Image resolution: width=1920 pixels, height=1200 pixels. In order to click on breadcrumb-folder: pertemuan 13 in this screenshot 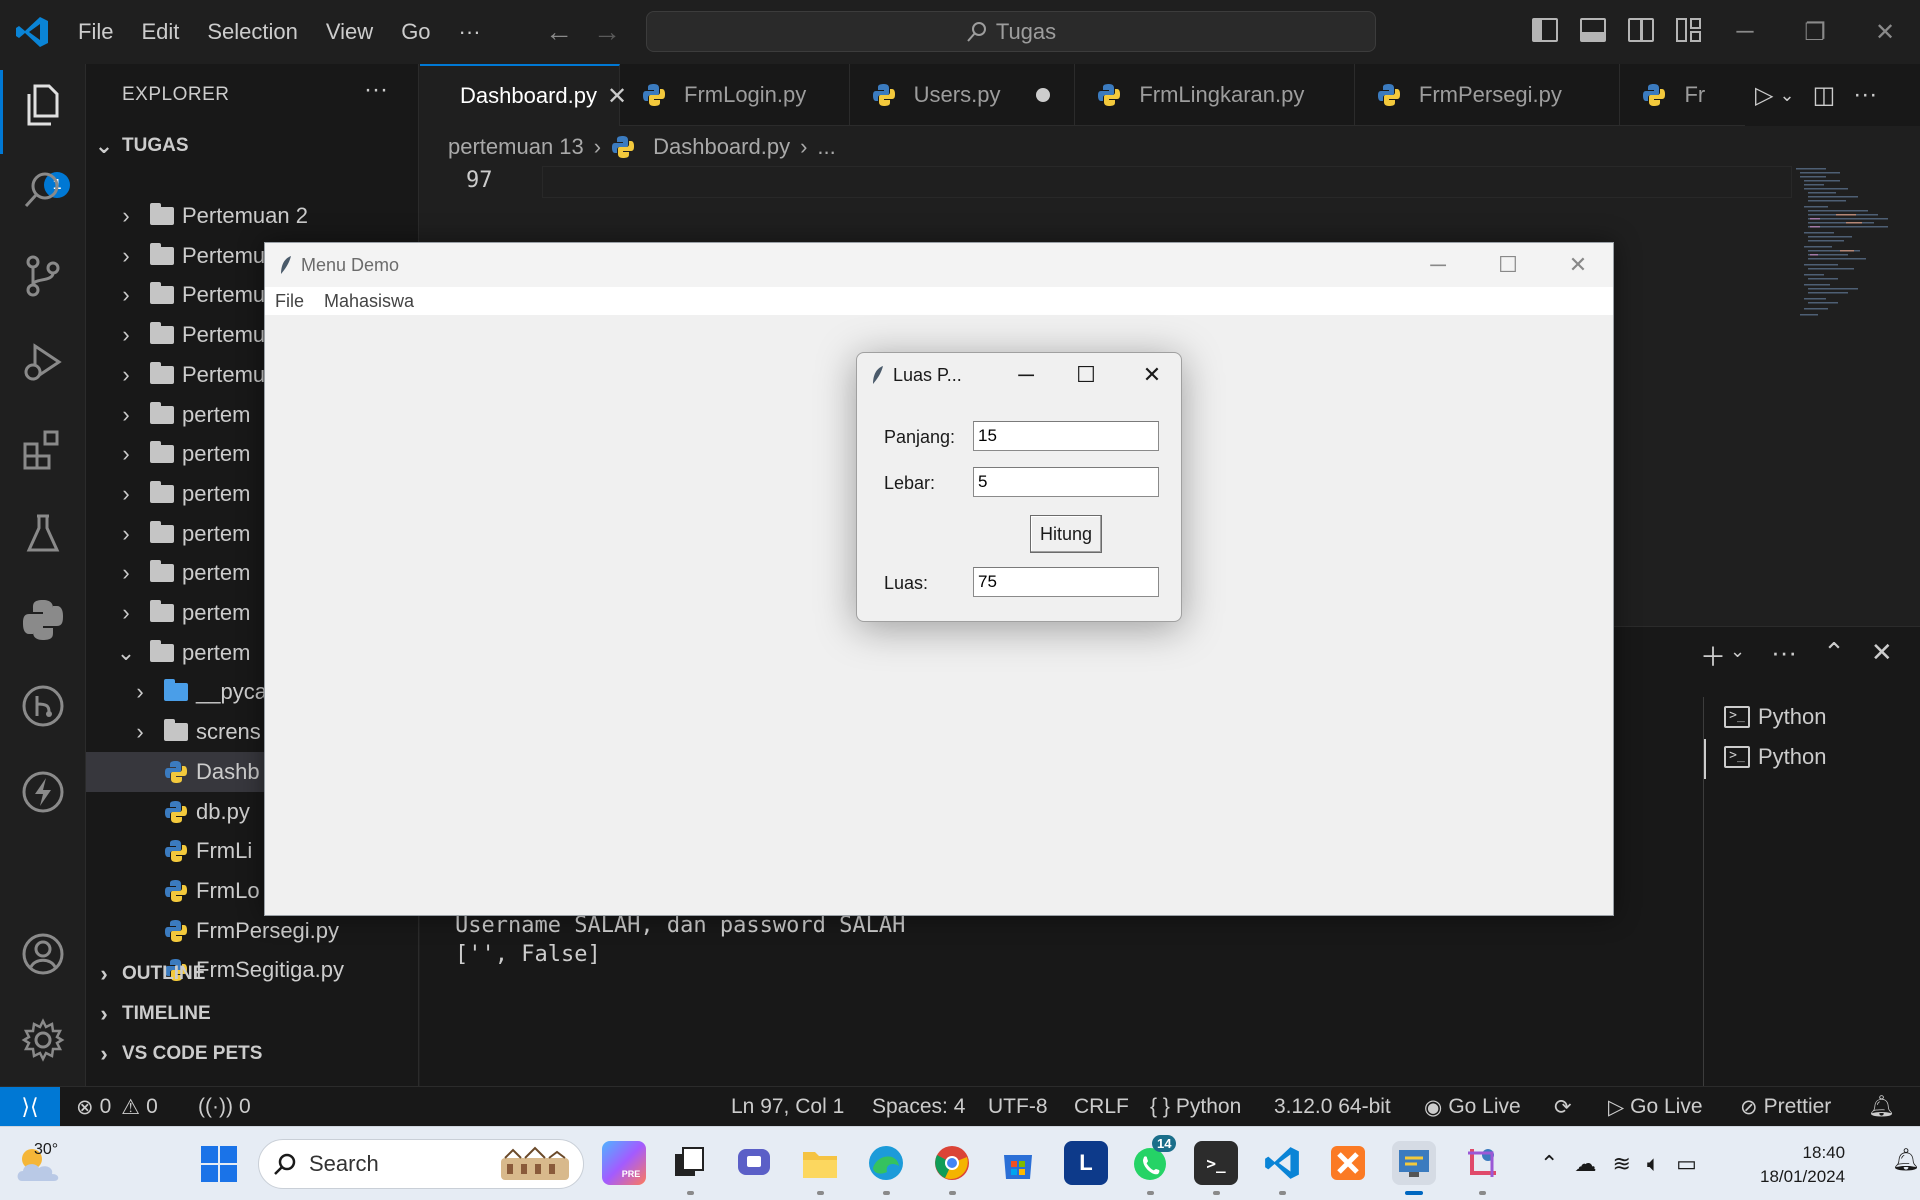, I will do `click(516, 147)`.